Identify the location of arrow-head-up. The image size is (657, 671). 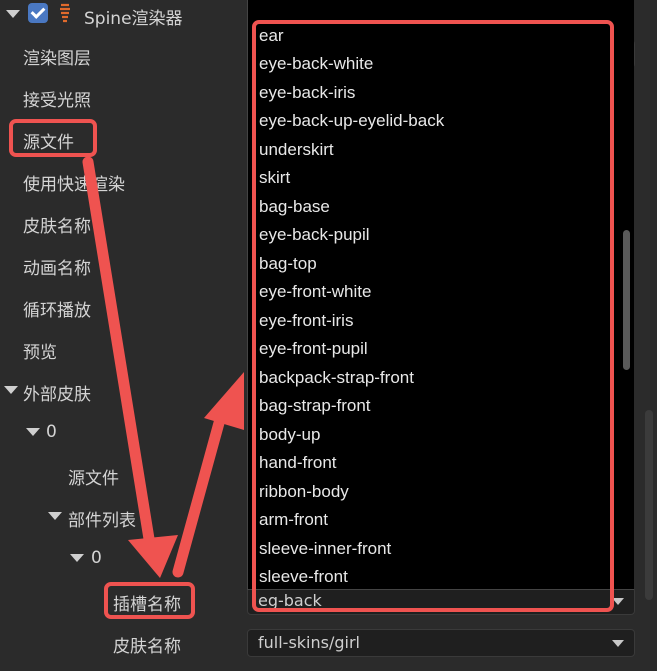
(224, 401).